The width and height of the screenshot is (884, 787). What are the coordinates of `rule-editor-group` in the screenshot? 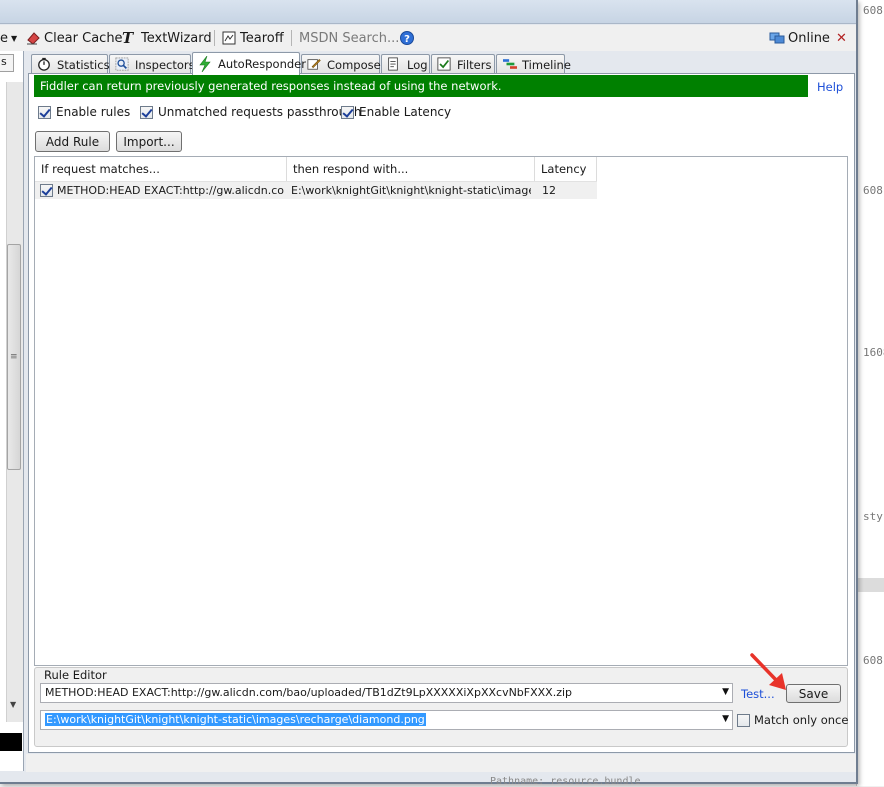 It's located at (441, 707).